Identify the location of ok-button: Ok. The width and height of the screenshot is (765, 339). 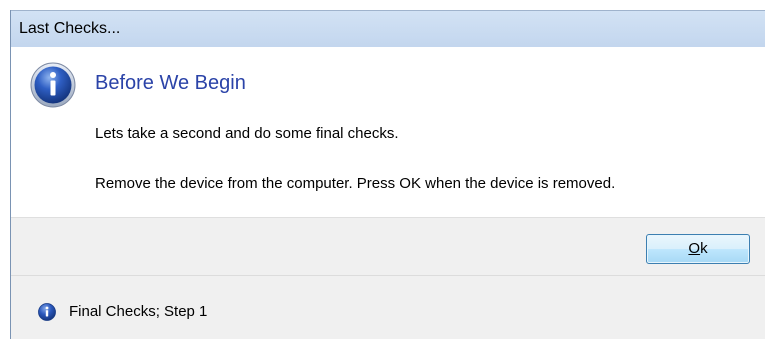
(698, 249).